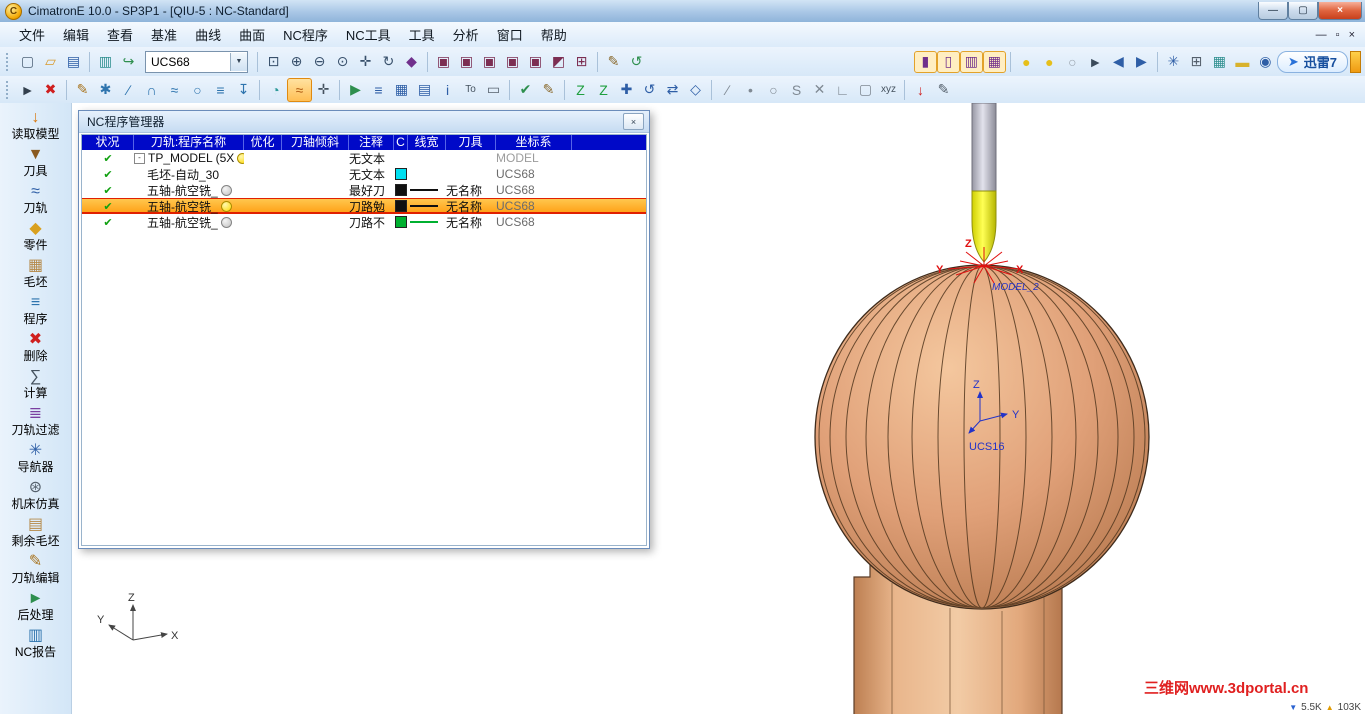 The image size is (1365, 714). What do you see at coordinates (613, 62) in the screenshot?
I see `redraw-icon: ✎` at bounding box center [613, 62].